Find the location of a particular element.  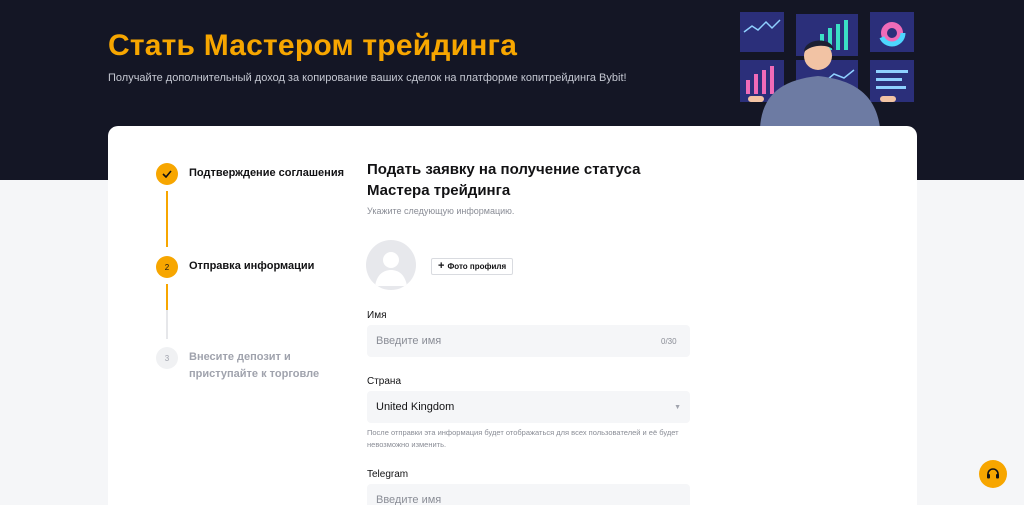

step-label: Отправка информации is located at coordinates (252, 266).